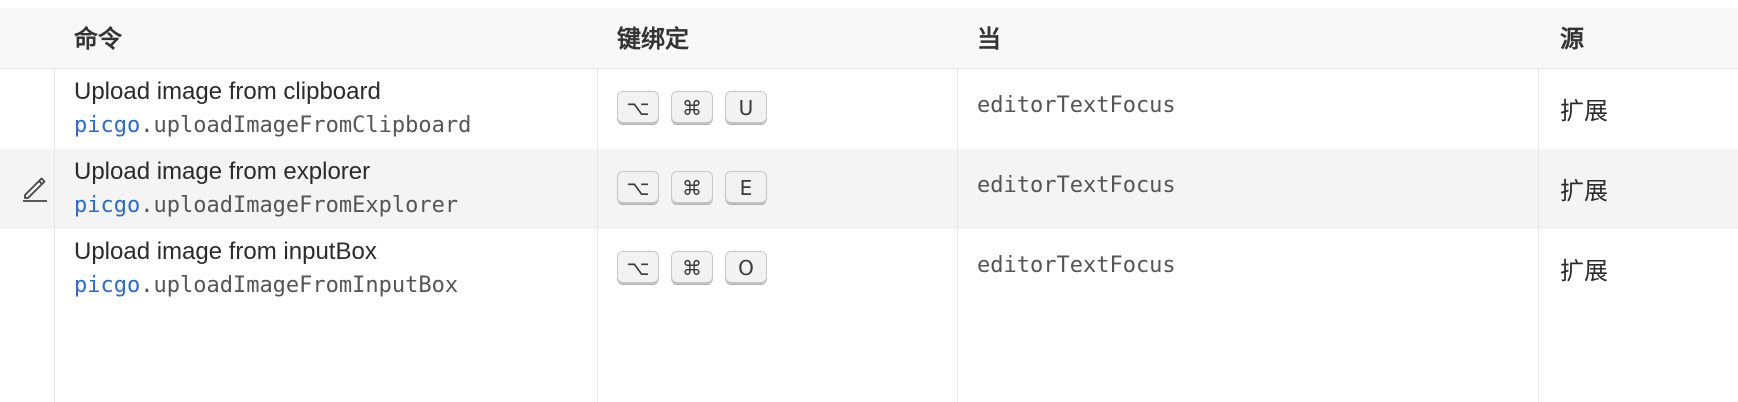  Describe the element at coordinates (227, 91) in the screenshot. I see `command-title: Upload image from clipboard` at that location.